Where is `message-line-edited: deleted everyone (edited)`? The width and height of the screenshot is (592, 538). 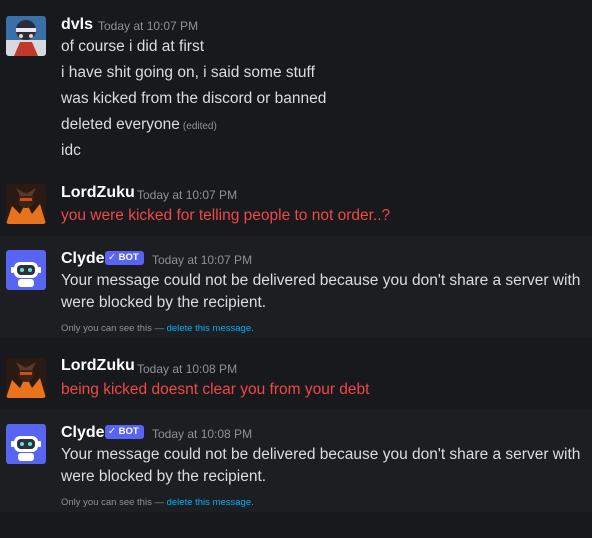 message-line-edited: deleted everyone (edited) is located at coordinates (139, 125).